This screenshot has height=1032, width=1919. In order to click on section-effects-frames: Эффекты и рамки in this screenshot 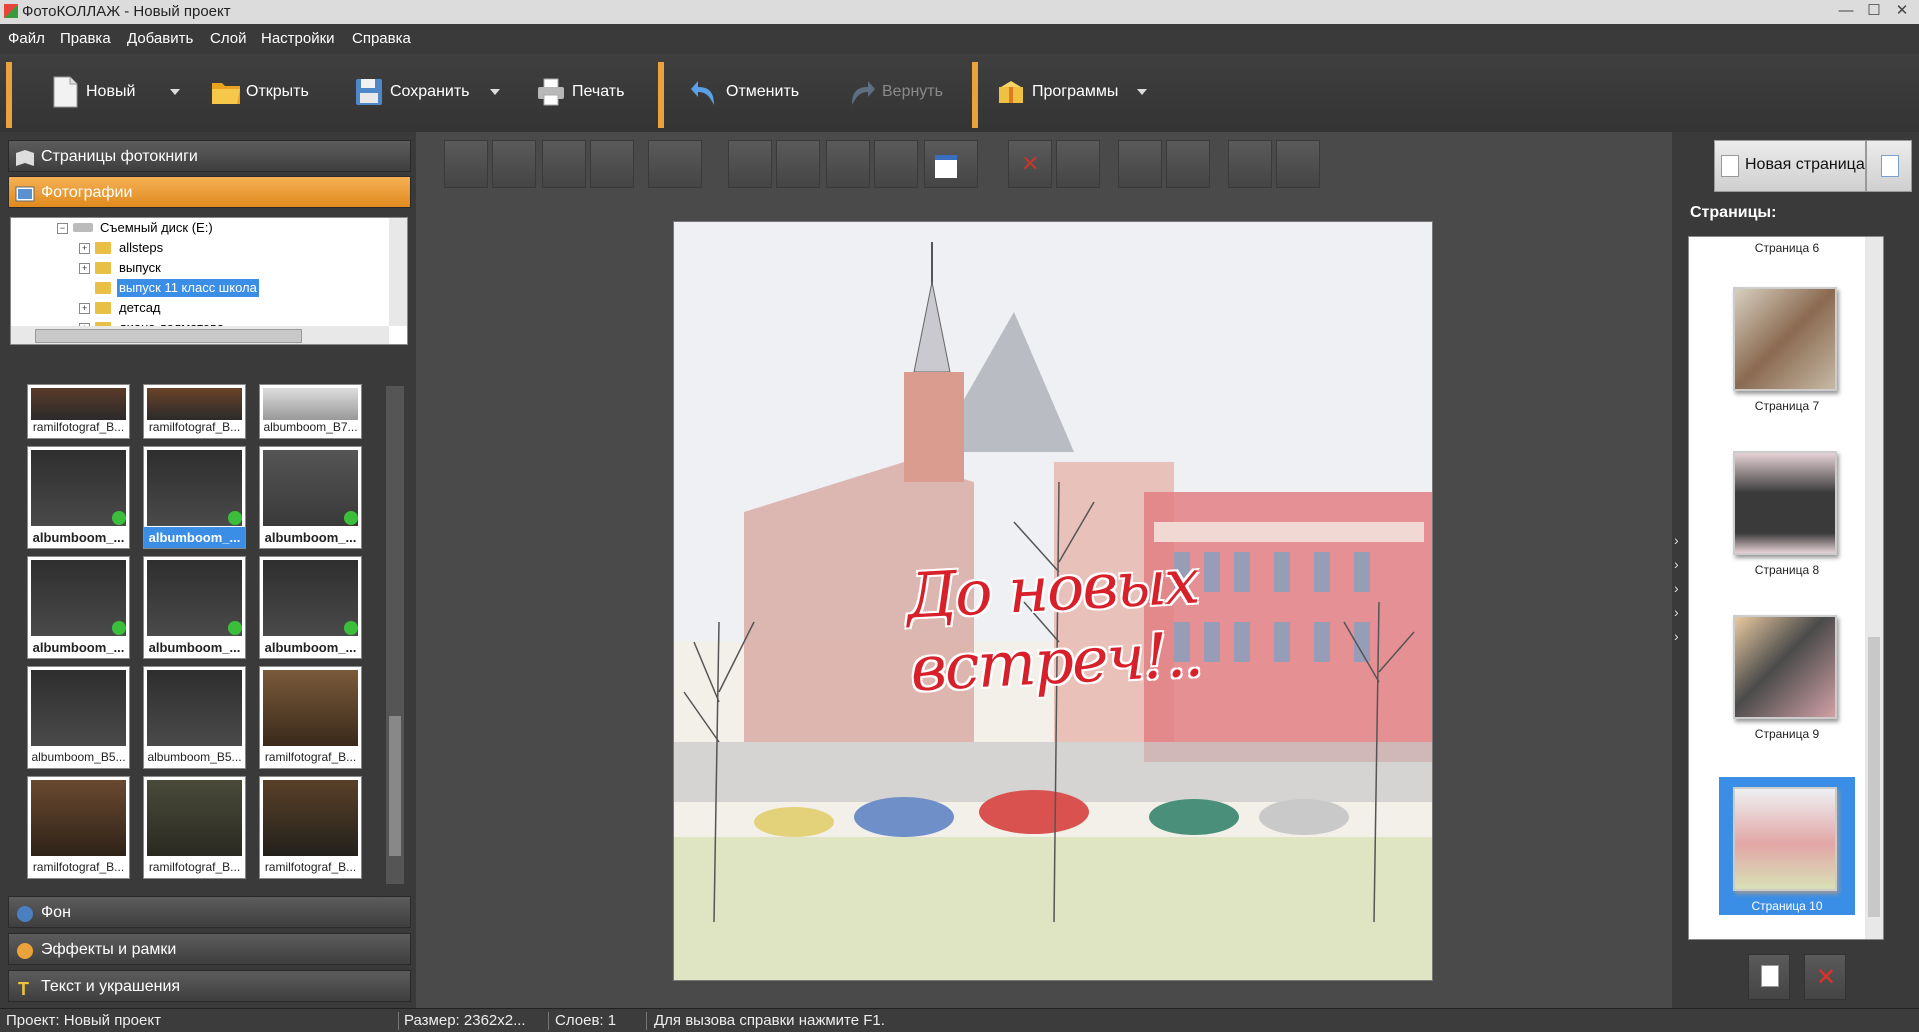, I will do `click(209, 949)`.